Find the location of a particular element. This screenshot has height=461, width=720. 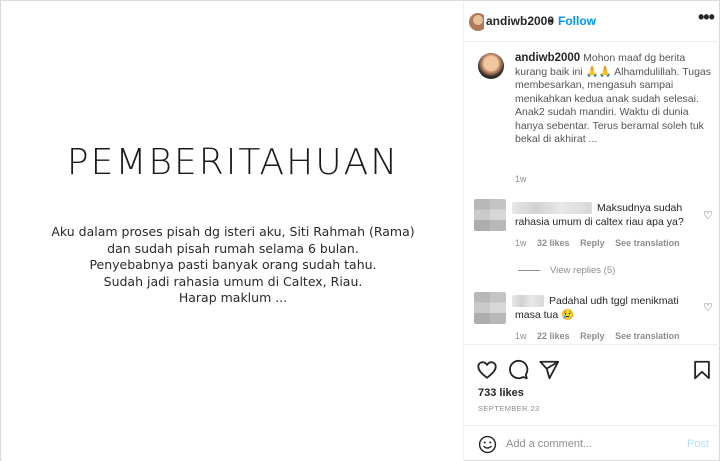

header-avatar is located at coordinates (474, 22).